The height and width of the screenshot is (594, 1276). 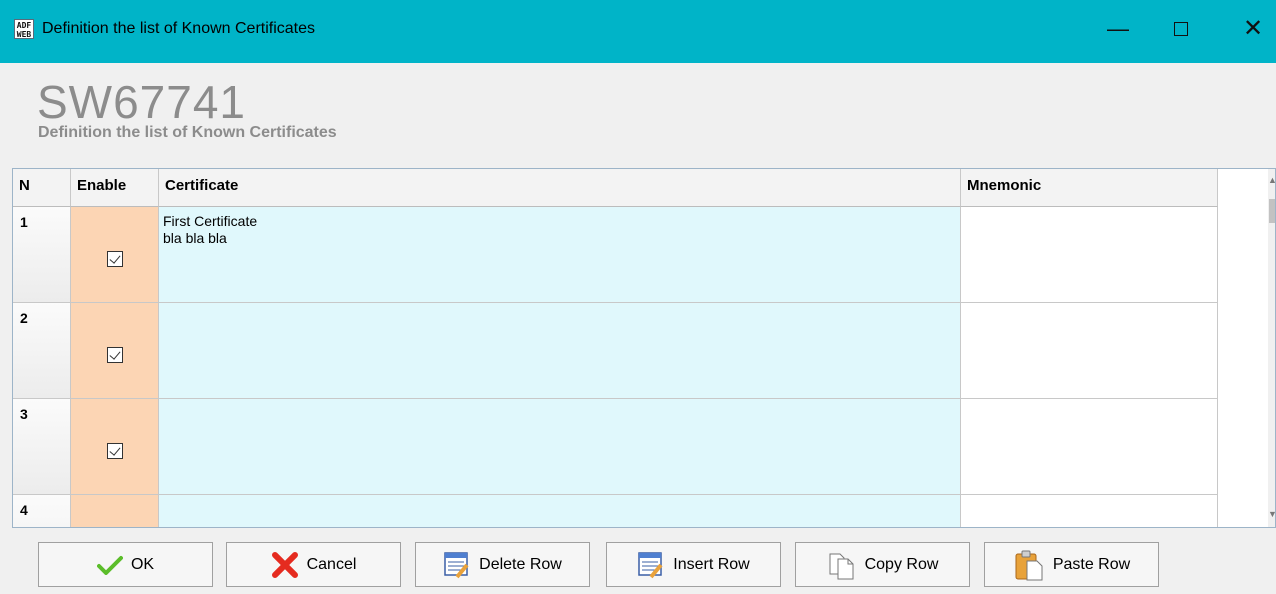 I want to click on delete-row-button: Delete Row, so click(x=502, y=564).